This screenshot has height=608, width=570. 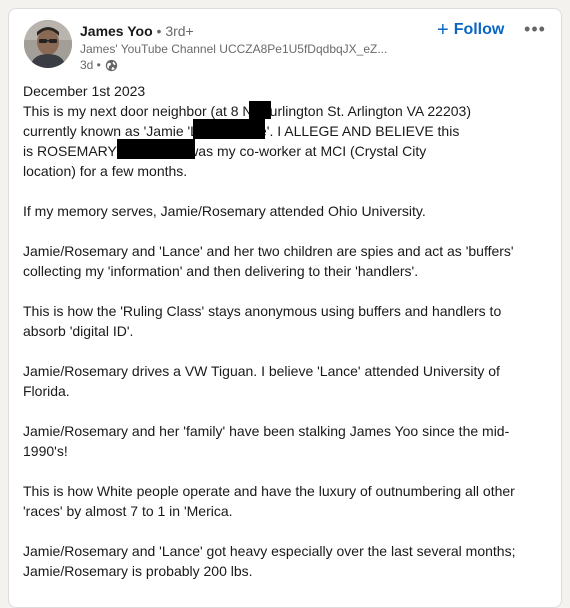 I want to click on connection-degree: • 3rd+, so click(x=175, y=31).